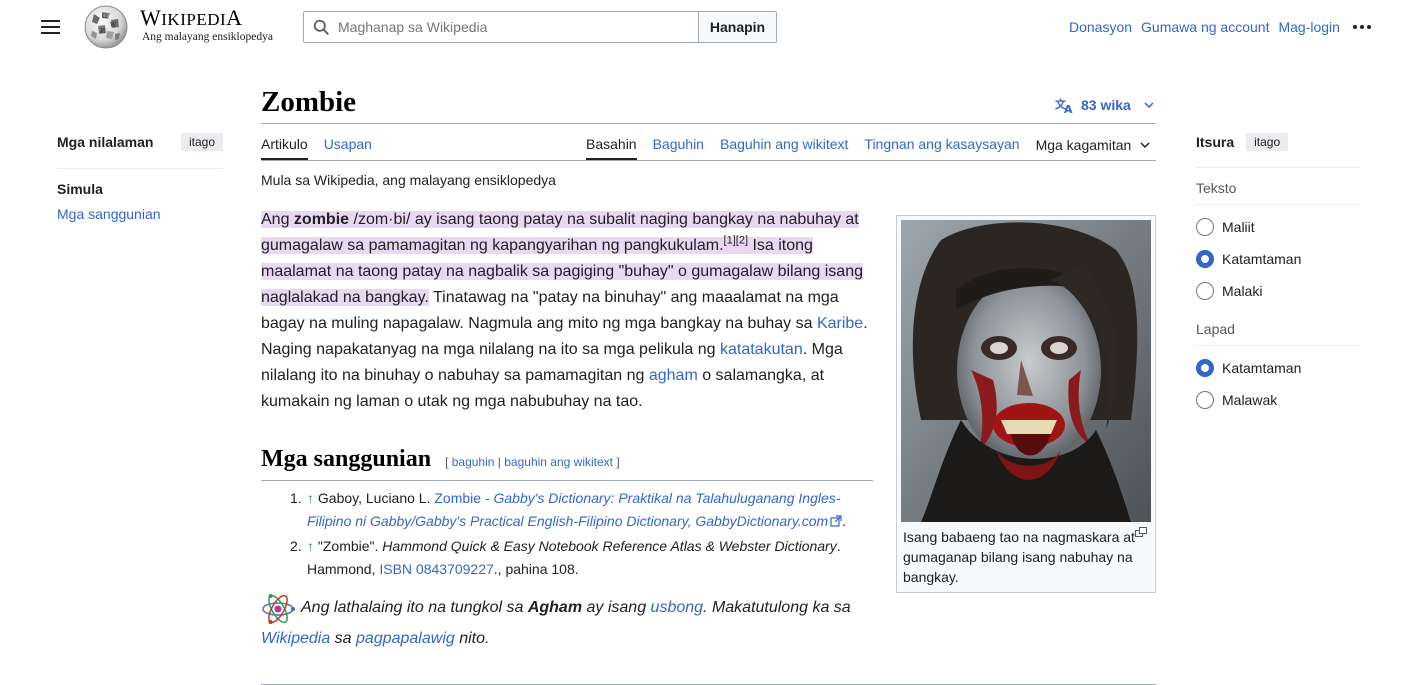 The height and width of the screenshot is (685, 1420). I want to click on link-agham: agham, so click(673, 375).